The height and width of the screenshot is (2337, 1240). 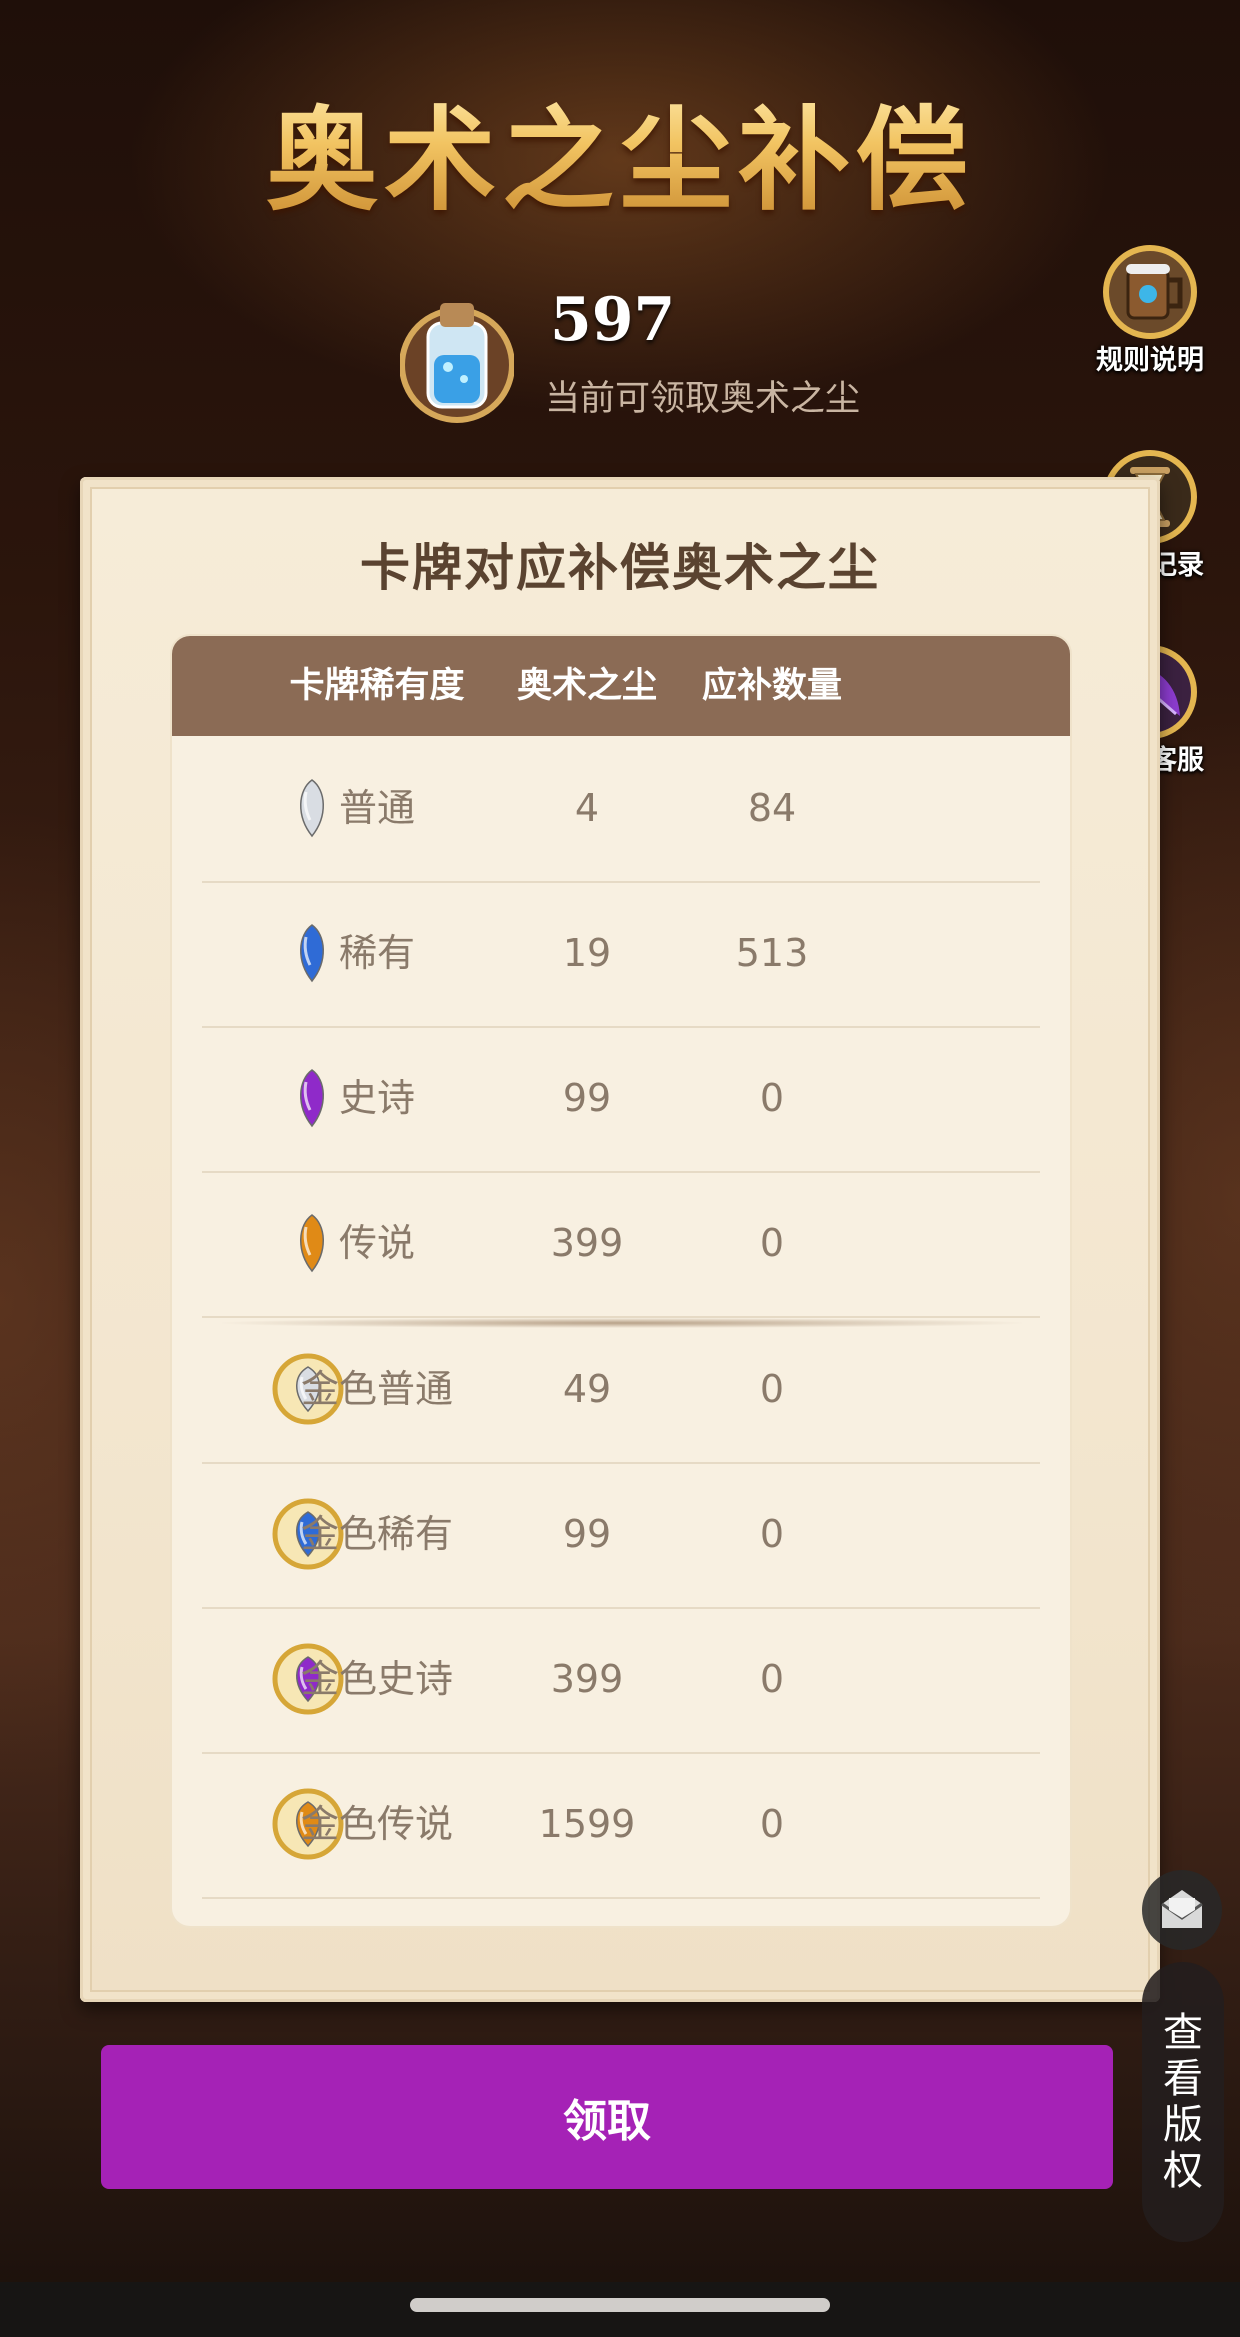 What do you see at coordinates (587, 953) in the screenshot?
I see `dust-cell: 19` at bounding box center [587, 953].